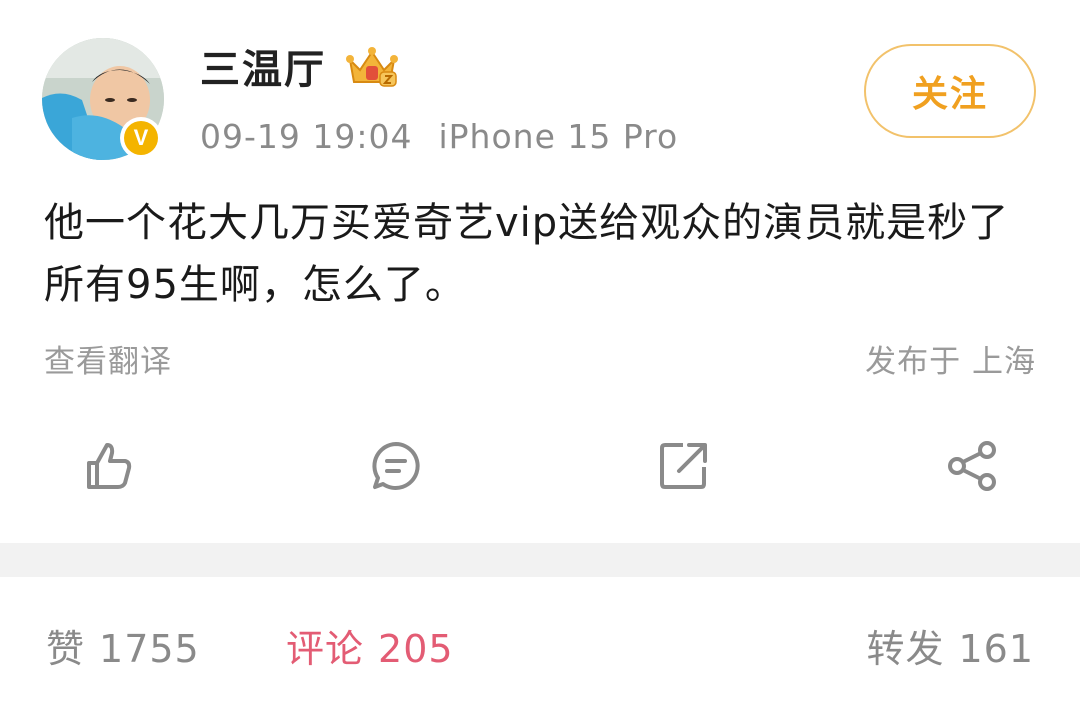 The height and width of the screenshot is (707, 1080). What do you see at coordinates (558, 136) in the screenshot?
I see `post-device: iPhone 15 Pro` at bounding box center [558, 136].